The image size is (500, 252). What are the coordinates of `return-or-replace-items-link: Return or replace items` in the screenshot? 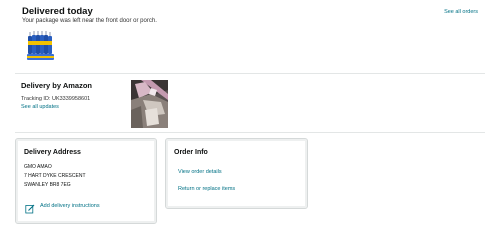 It's located at (206, 189).